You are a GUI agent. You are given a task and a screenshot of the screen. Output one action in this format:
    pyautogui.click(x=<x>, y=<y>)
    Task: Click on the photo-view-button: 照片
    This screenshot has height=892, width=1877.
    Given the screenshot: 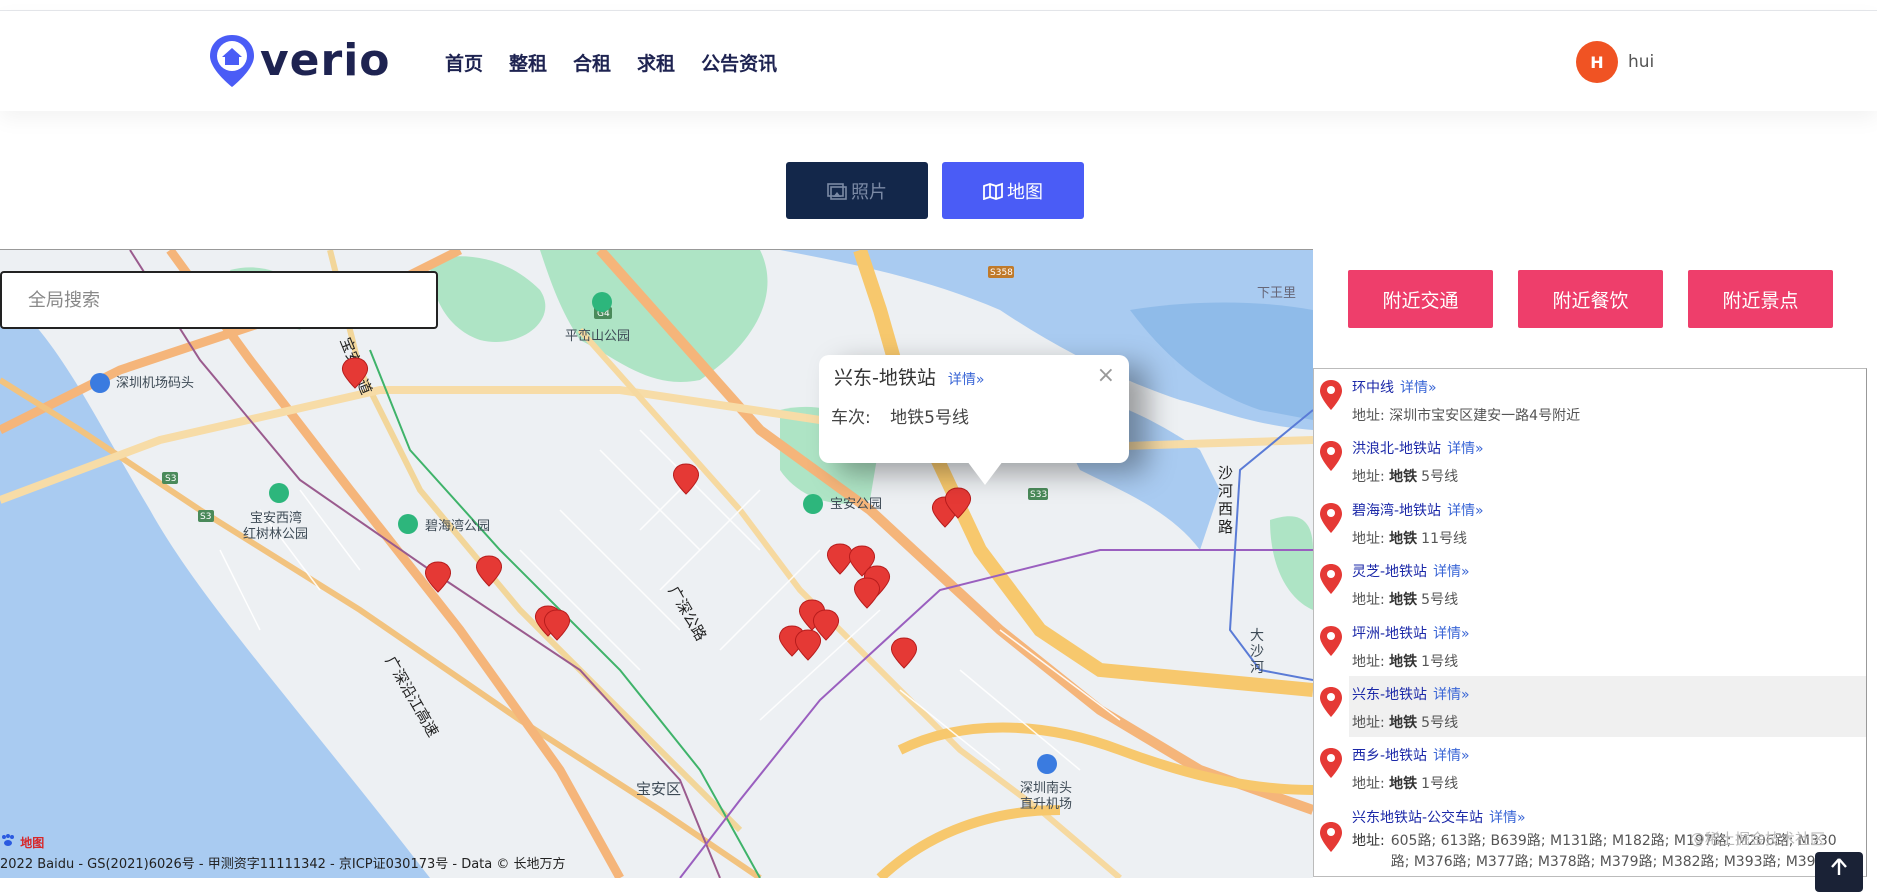 What is the action you would take?
    pyautogui.click(x=857, y=190)
    